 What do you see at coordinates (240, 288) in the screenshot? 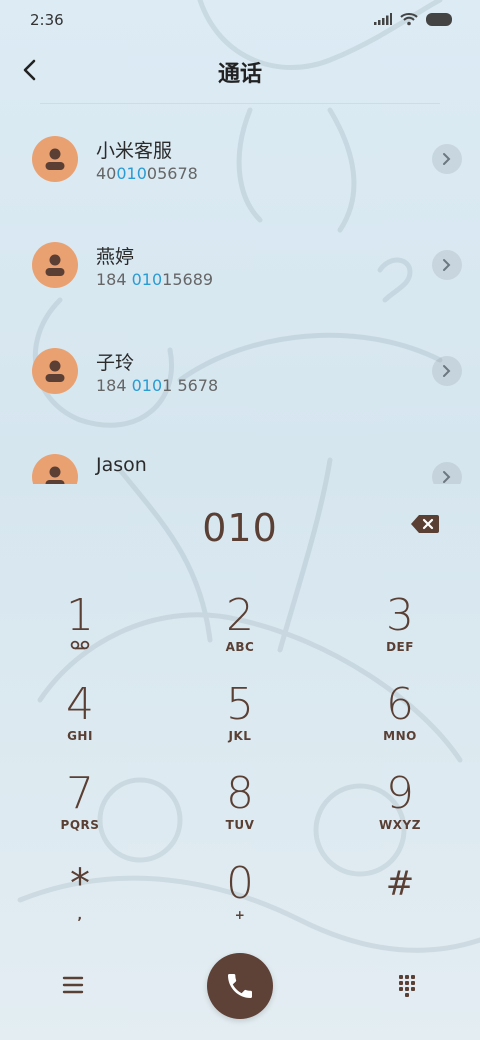
I see `contact-row: 燕婷 184 01015689` at bounding box center [240, 288].